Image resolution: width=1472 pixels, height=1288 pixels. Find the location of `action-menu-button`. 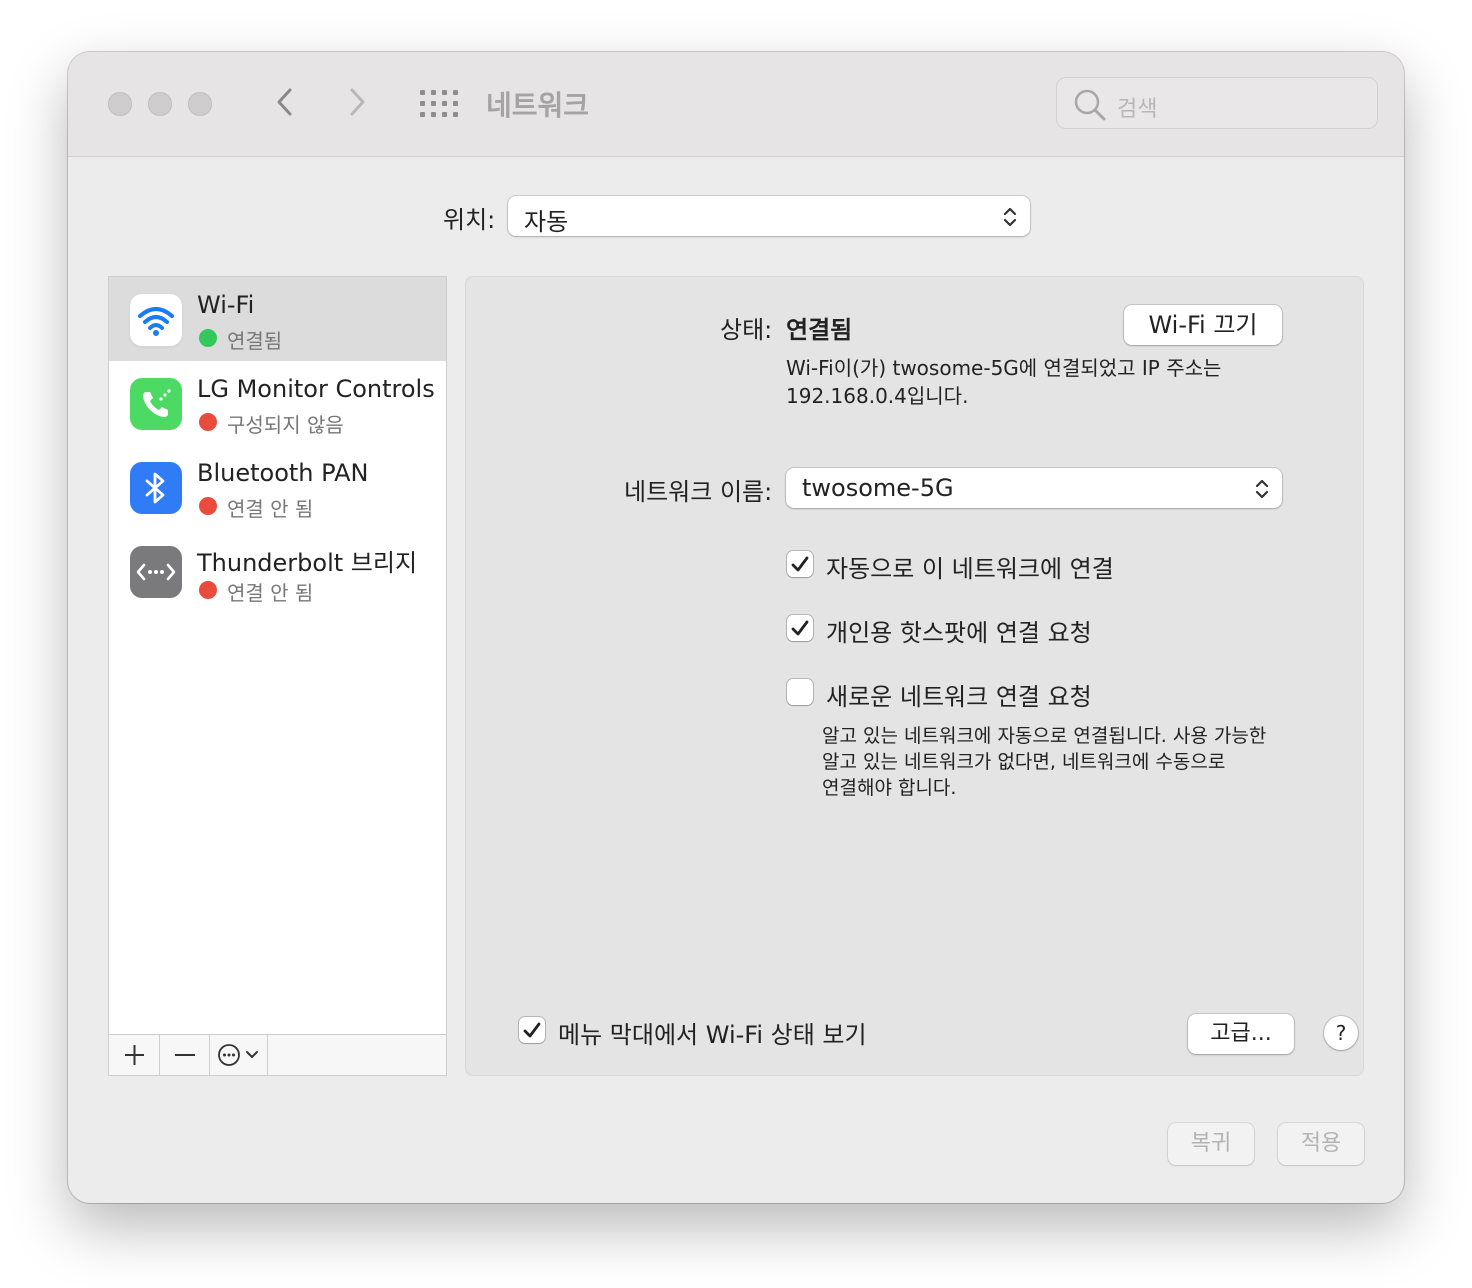

action-menu-button is located at coordinates (239, 1055).